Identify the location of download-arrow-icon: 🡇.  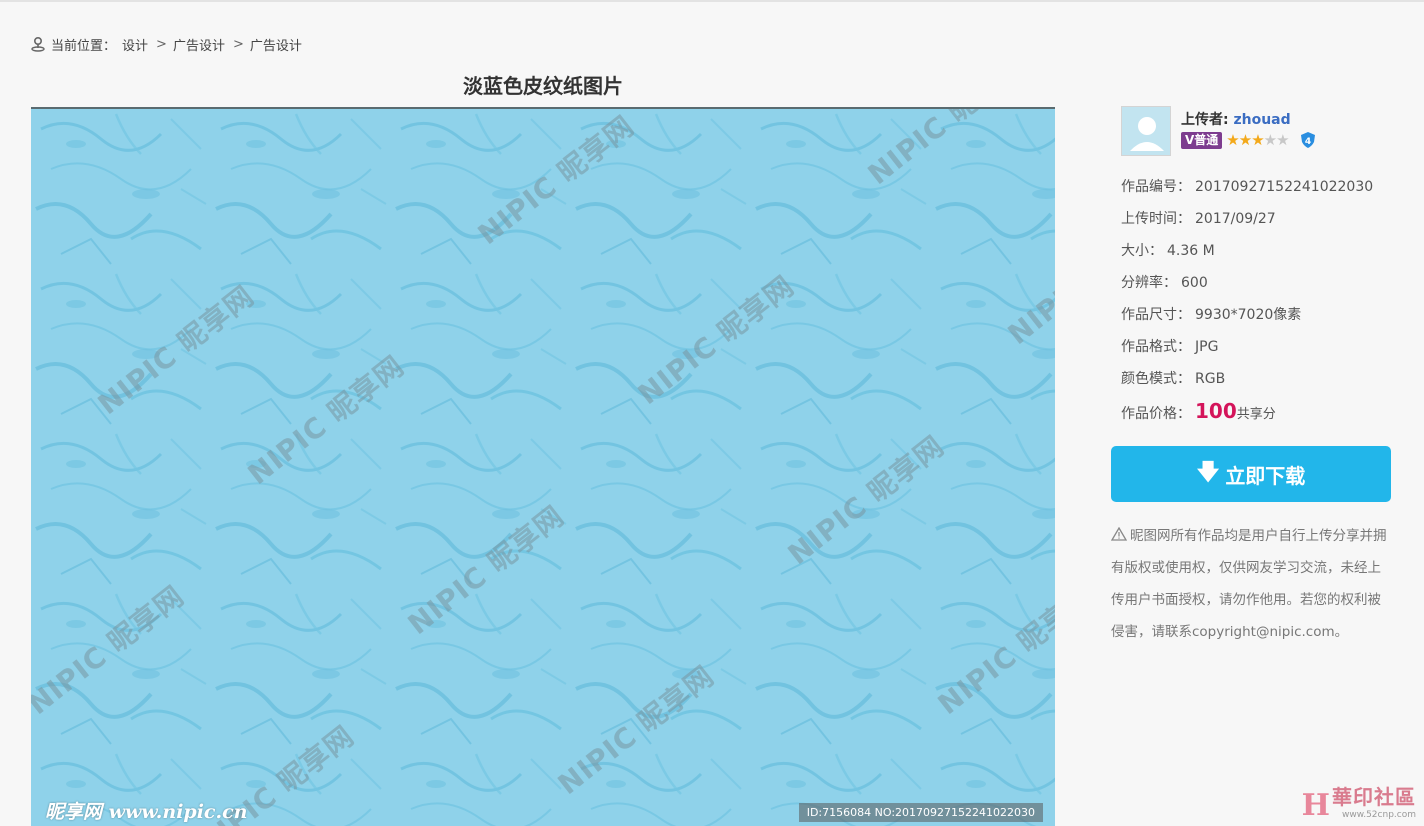
(1208, 472).